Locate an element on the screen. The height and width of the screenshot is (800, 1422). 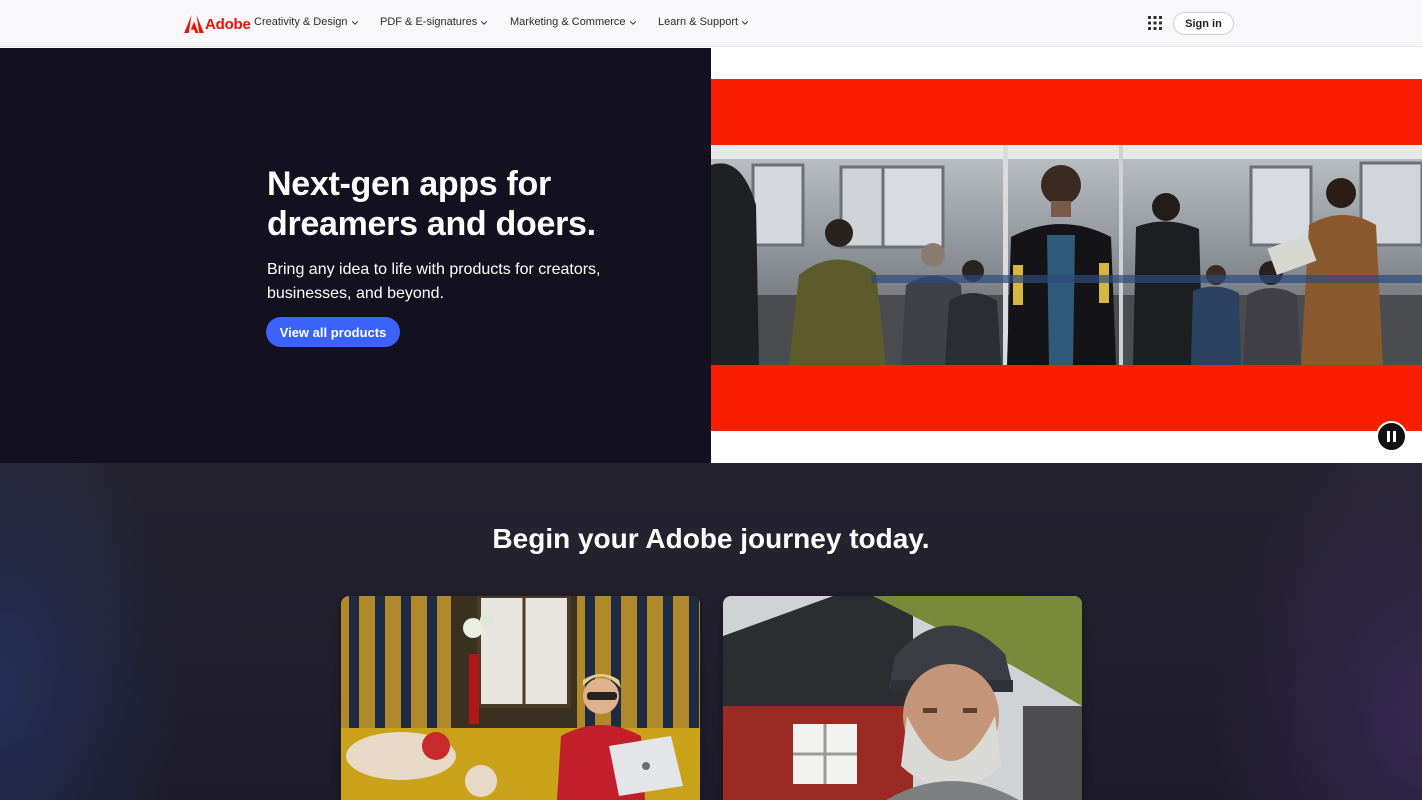
menu-pdf-esignatures: PDF & E-signatures is located at coordinates (434, 22).